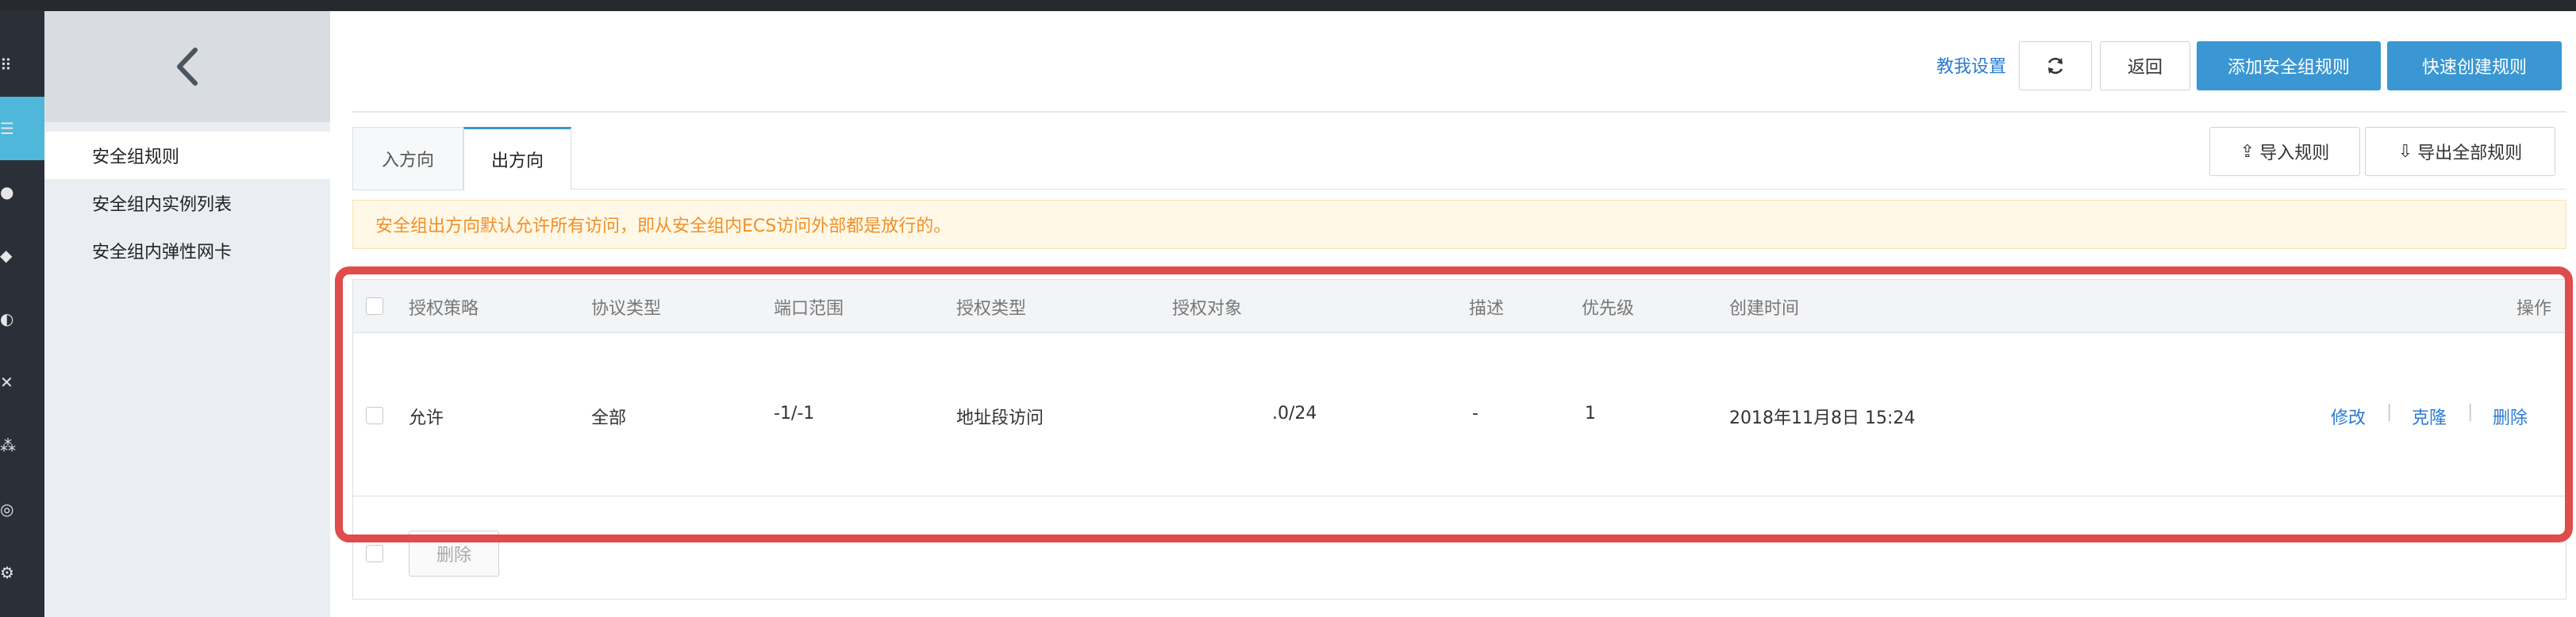  I want to click on sidebar-item-label: 安全组内实例列表, so click(162, 205).